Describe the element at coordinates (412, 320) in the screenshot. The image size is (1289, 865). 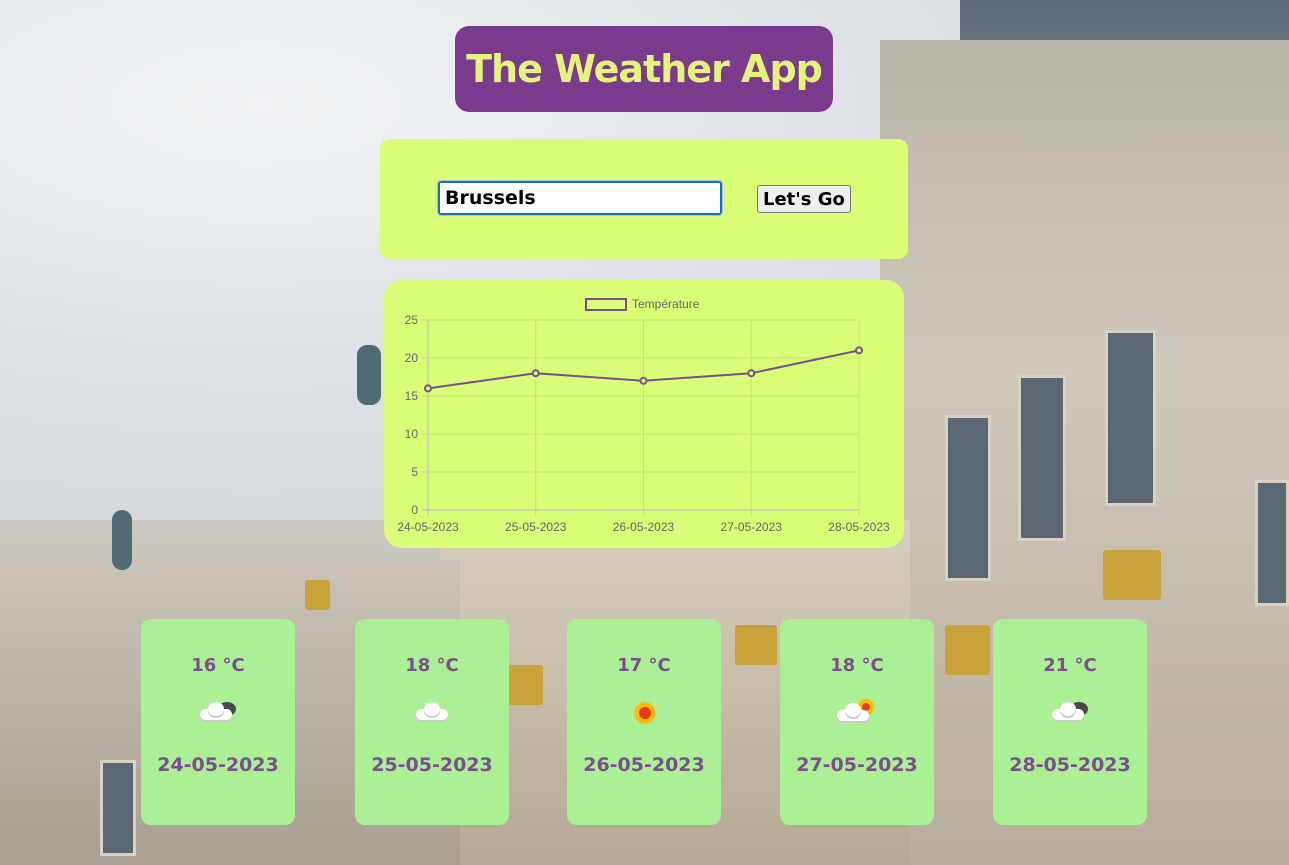
I see `y-tick-label: 25` at that location.